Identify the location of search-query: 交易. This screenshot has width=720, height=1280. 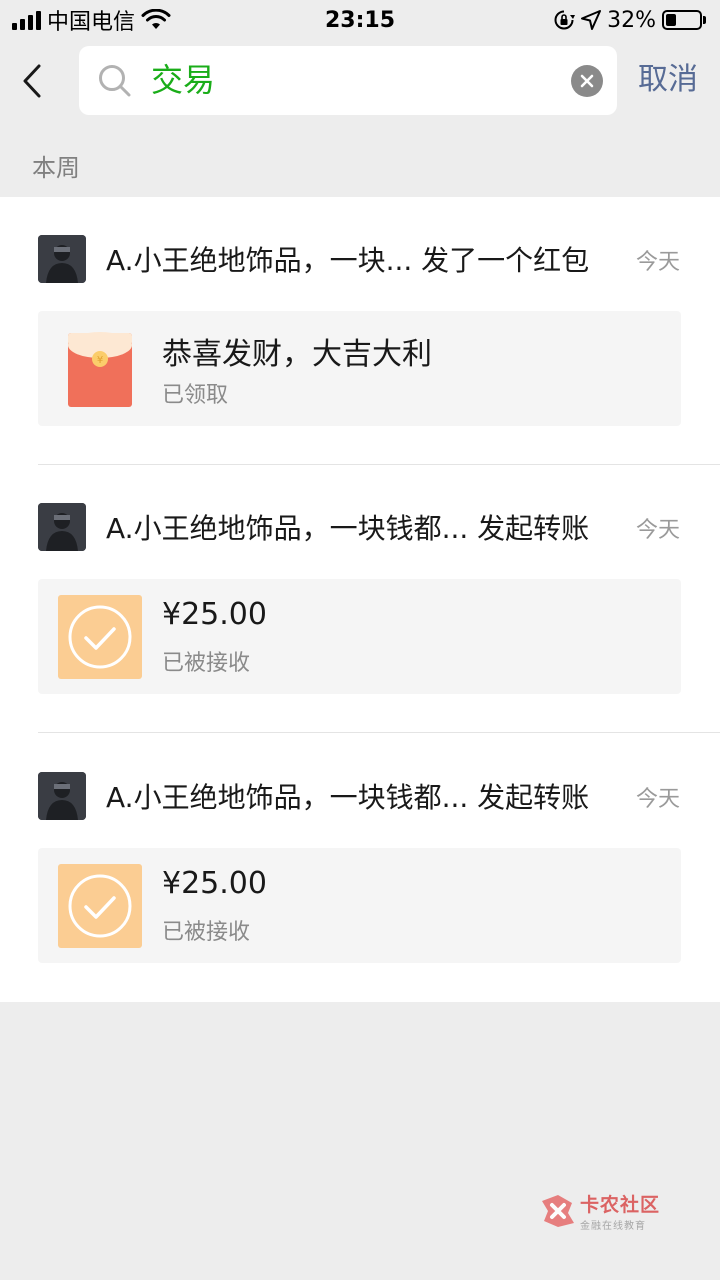
(183, 80).